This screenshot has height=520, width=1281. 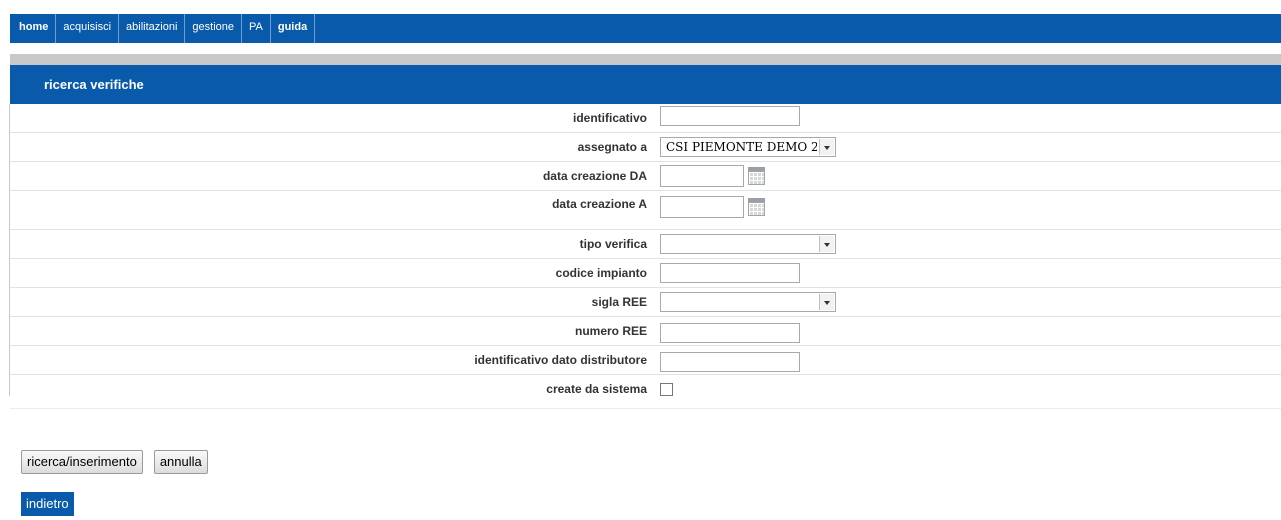 What do you see at coordinates (702, 176) in the screenshot?
I see `data-creazione-da-input` at bounding box center [702, 176].